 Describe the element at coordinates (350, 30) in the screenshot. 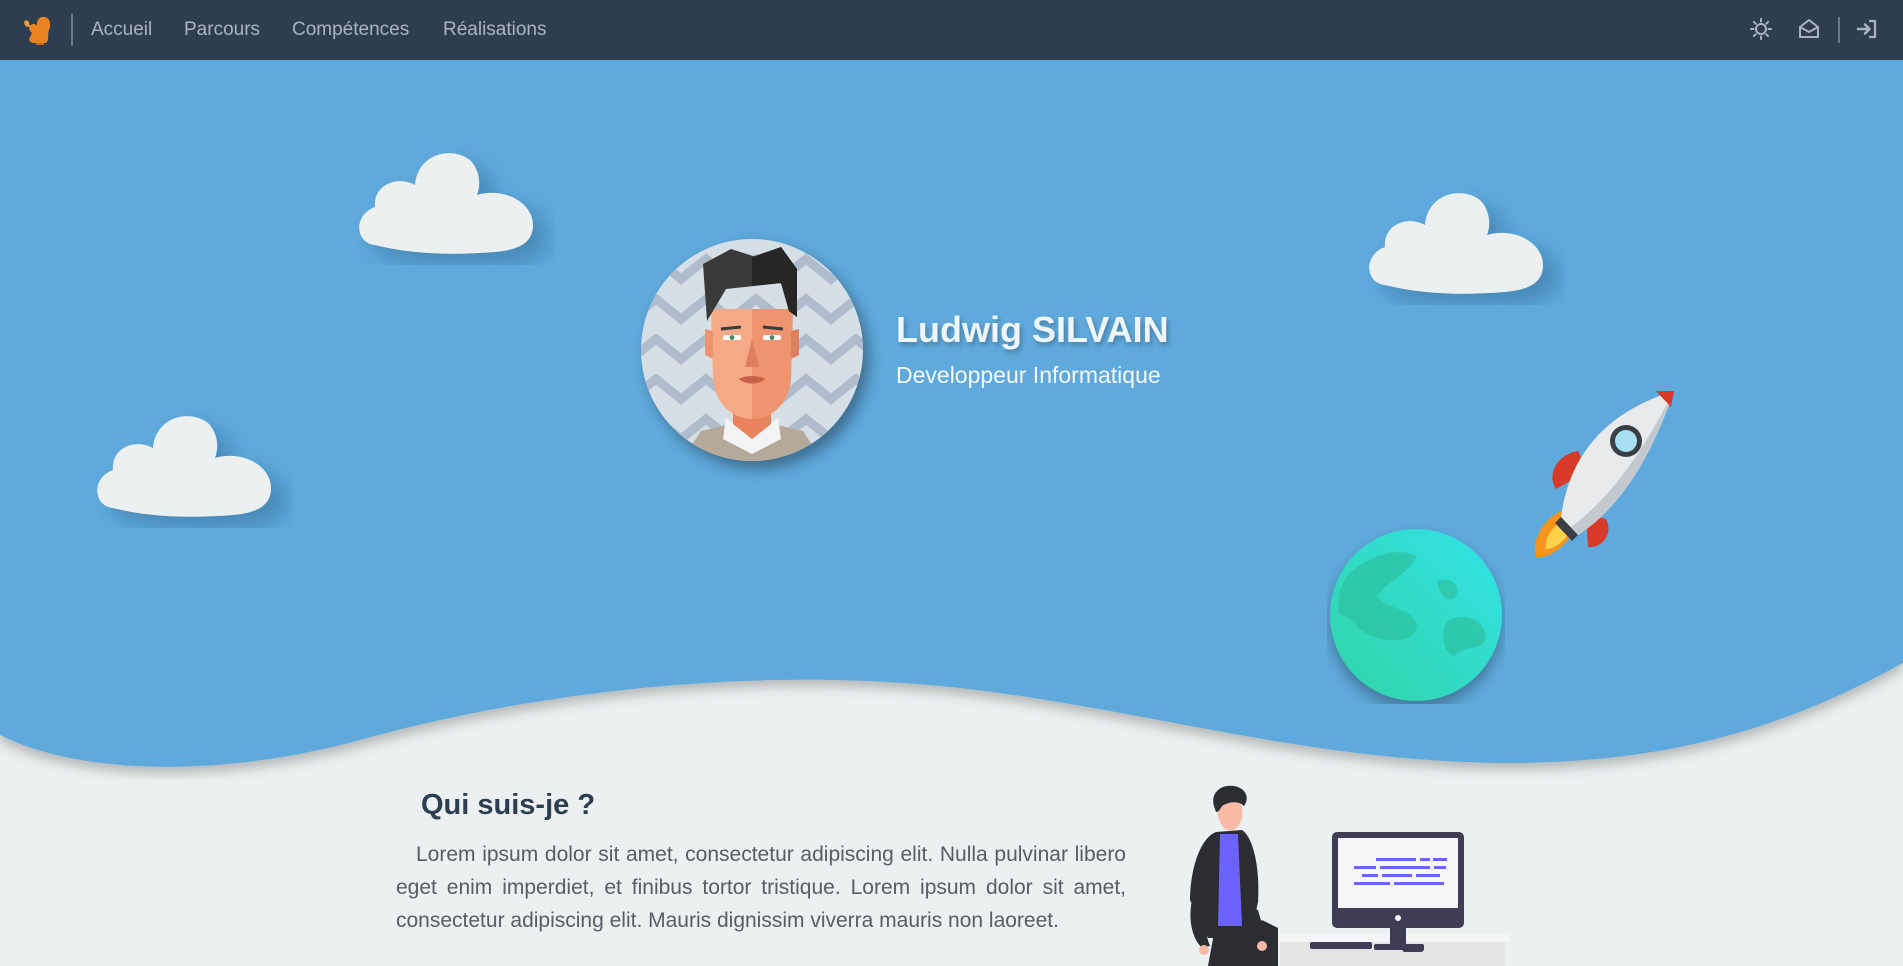

I see `nav-link-competences: Compétences` at that location.